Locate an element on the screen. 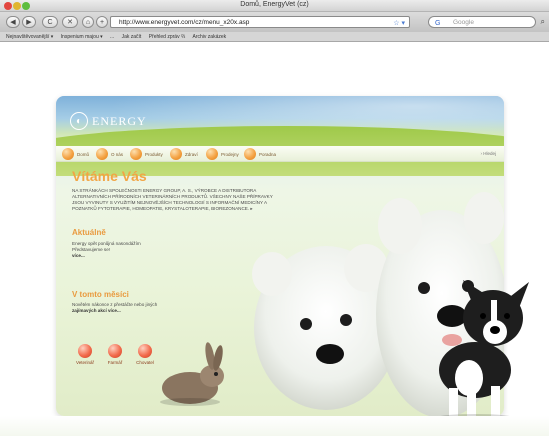 This screenshot has height=436, width=549. vet-label: Veterinář is located at coordinates (84, 362).